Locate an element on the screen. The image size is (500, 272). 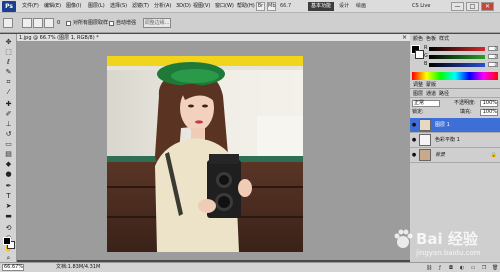
menu-file: 文件(F) is located at coordinates (30, 6).